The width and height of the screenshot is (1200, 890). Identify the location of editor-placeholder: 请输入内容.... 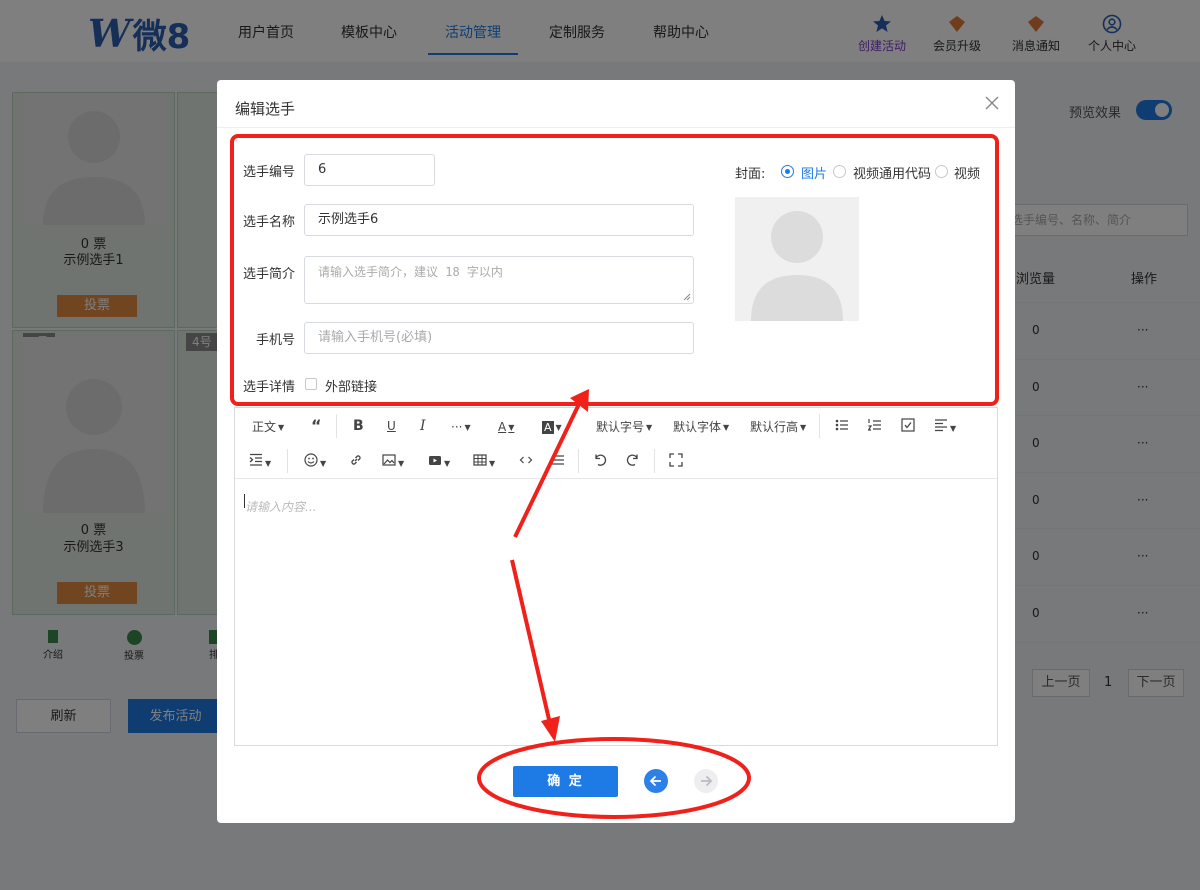
(280, 506).